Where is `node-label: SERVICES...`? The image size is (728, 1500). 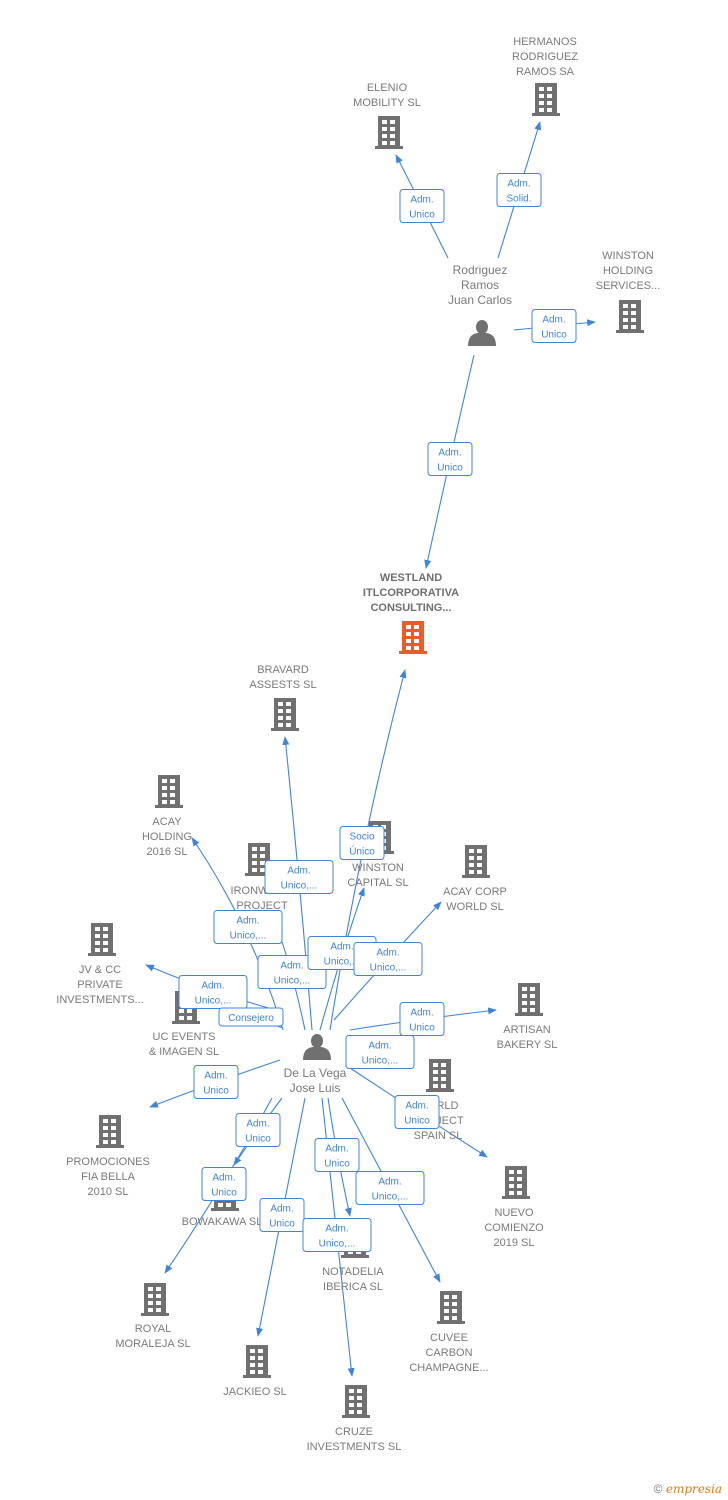 node-label: SERVICES... is located at coordinates (628, 286).